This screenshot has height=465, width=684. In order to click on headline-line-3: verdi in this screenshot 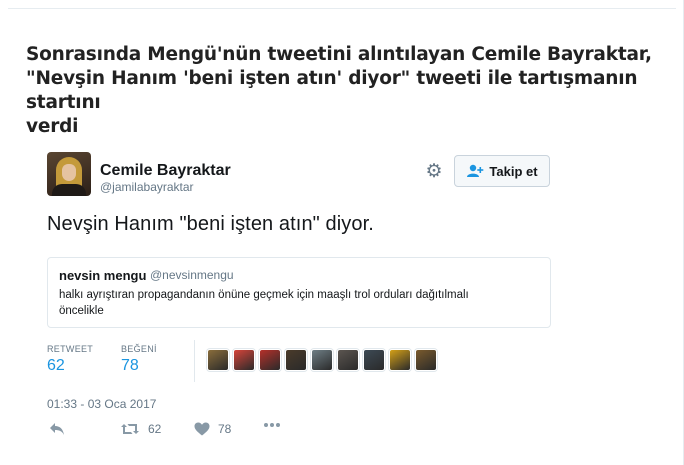, I will do `click(52, 126)`.